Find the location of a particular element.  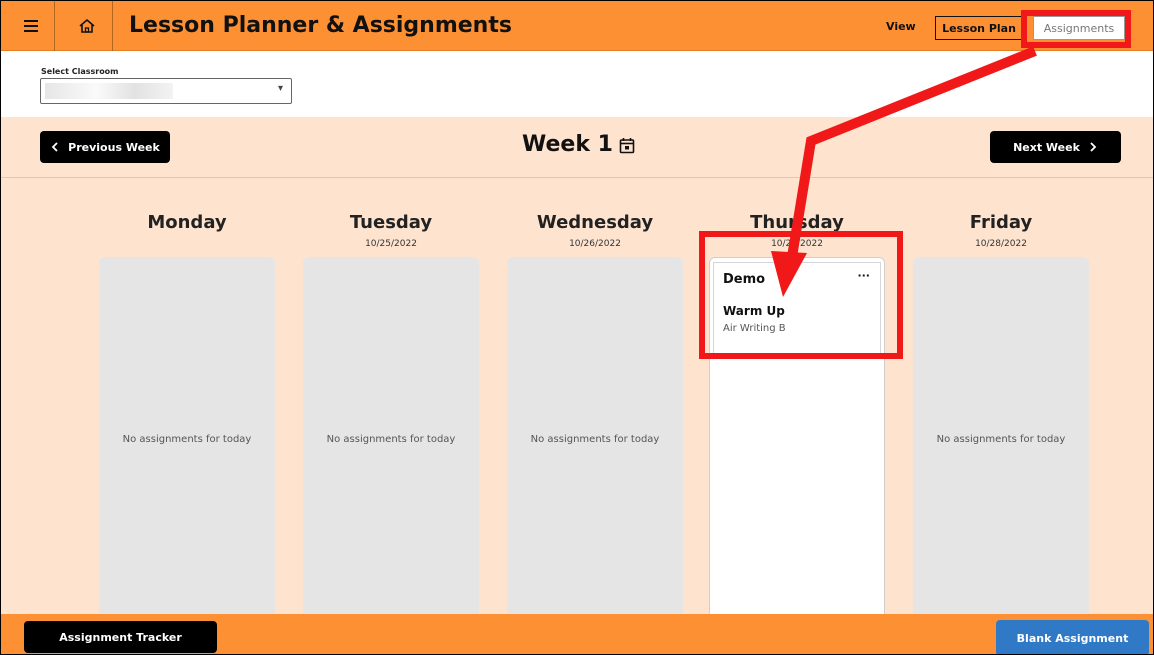

day-name: Wednesday is located at coordinates (595, 222).